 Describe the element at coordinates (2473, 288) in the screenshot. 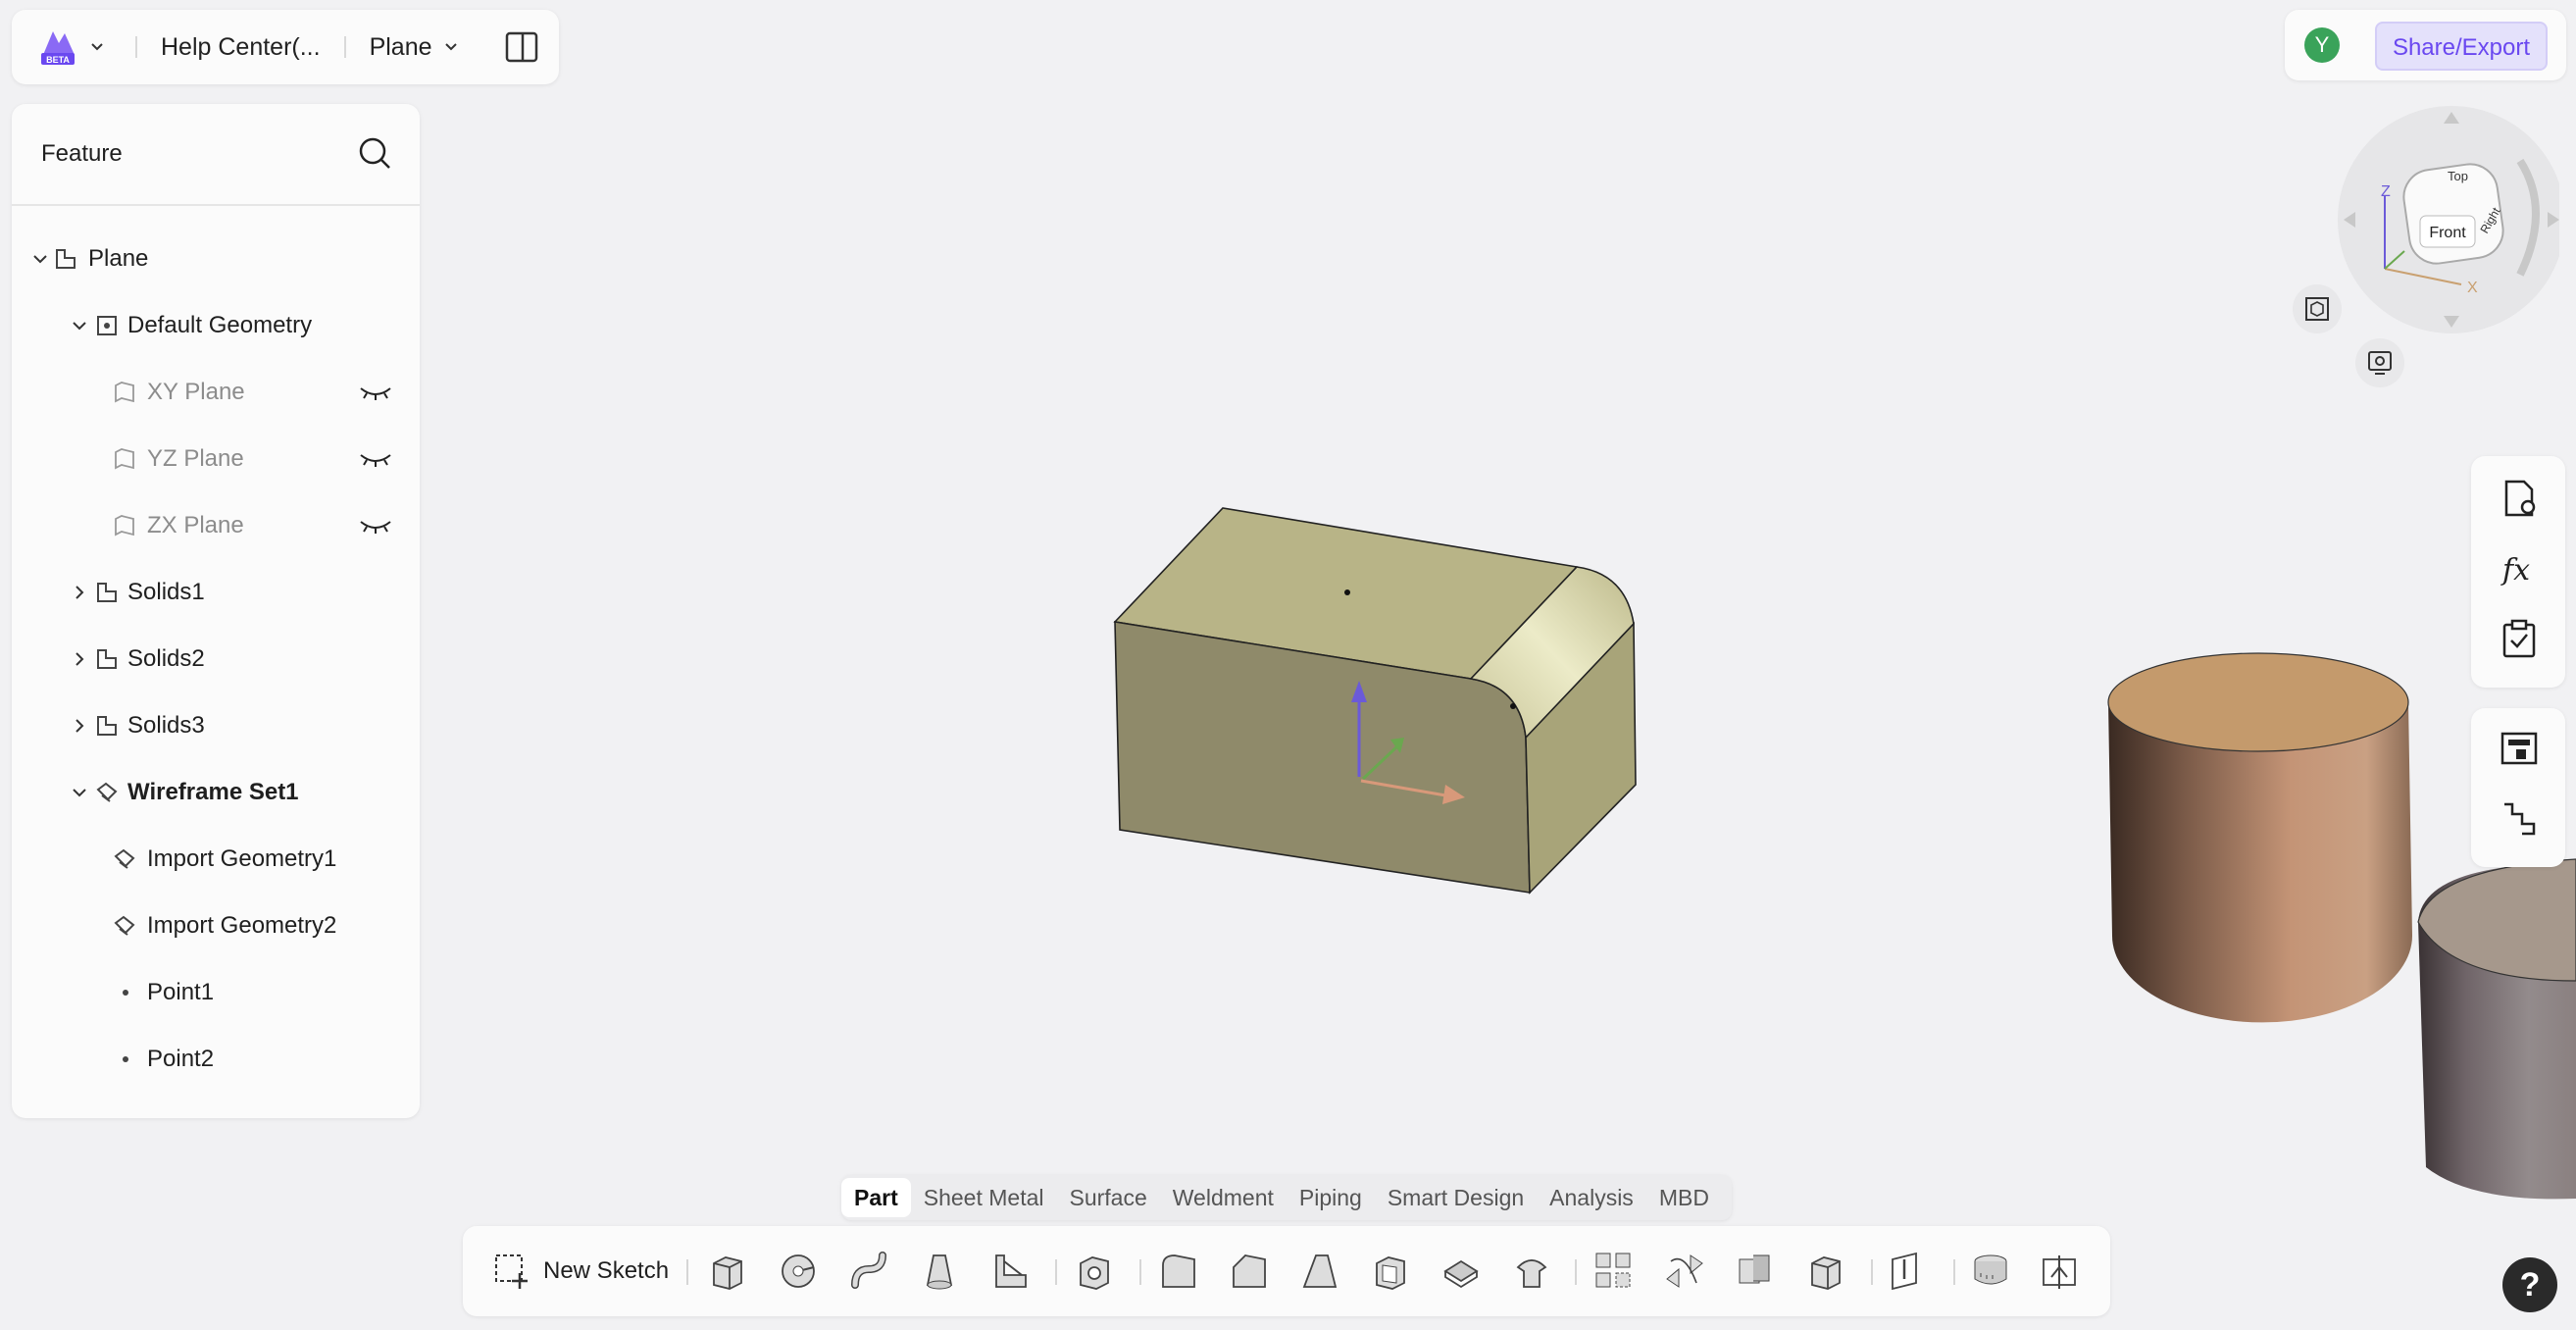

I see `axis-x-label: X` at that location.